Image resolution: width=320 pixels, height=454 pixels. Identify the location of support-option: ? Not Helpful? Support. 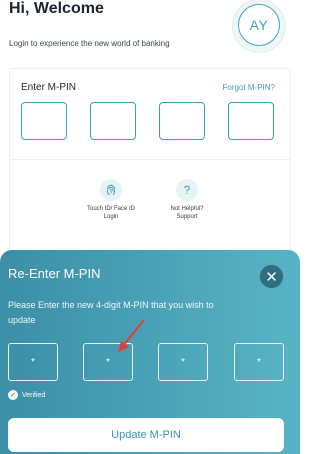
(187, 200).